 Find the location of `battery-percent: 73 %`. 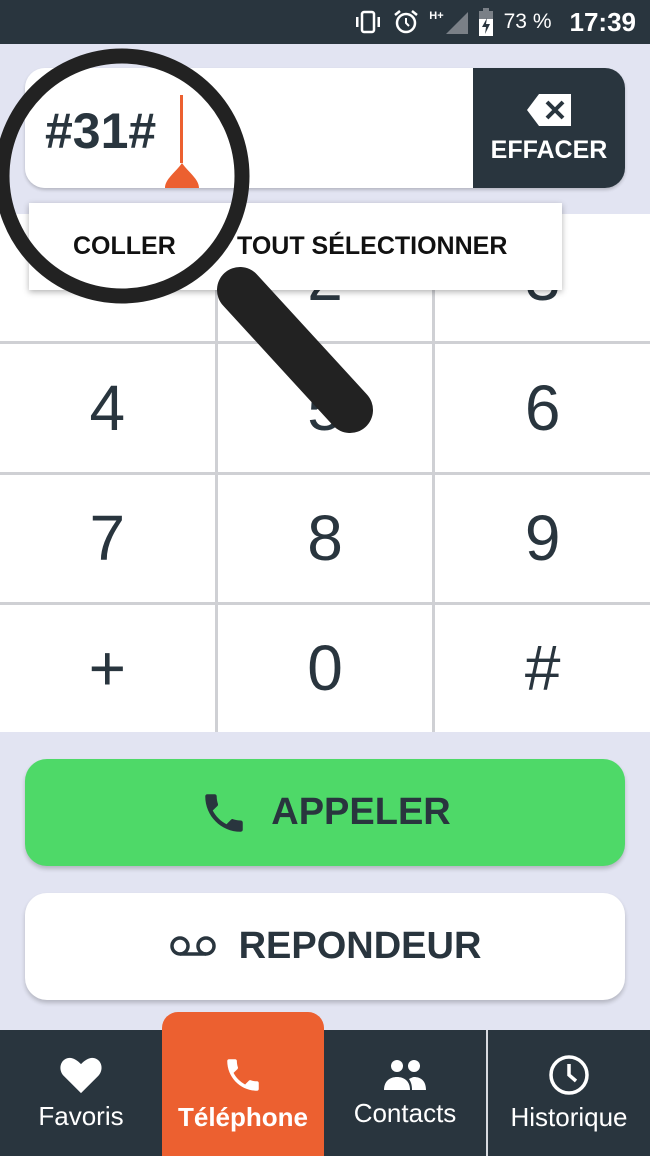

battery-percent: 73 % is located at coordinates (527, 21).